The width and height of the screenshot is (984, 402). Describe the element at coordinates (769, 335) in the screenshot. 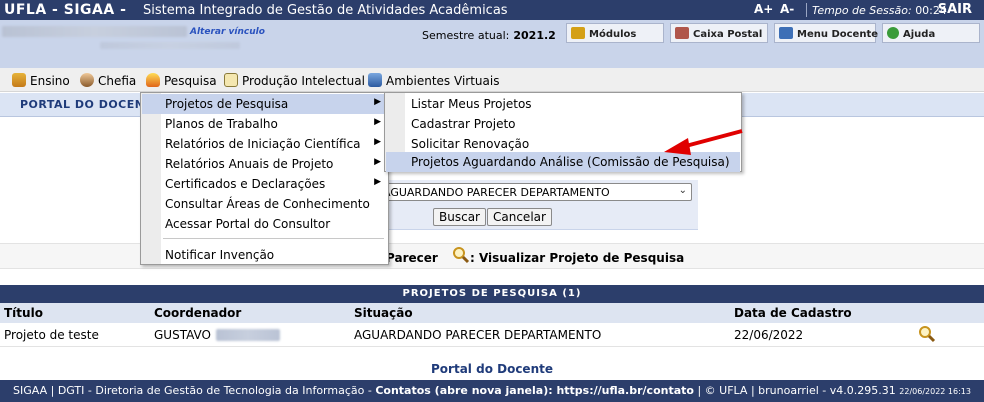

I see `cell-data: 22/06/2022` at that location.